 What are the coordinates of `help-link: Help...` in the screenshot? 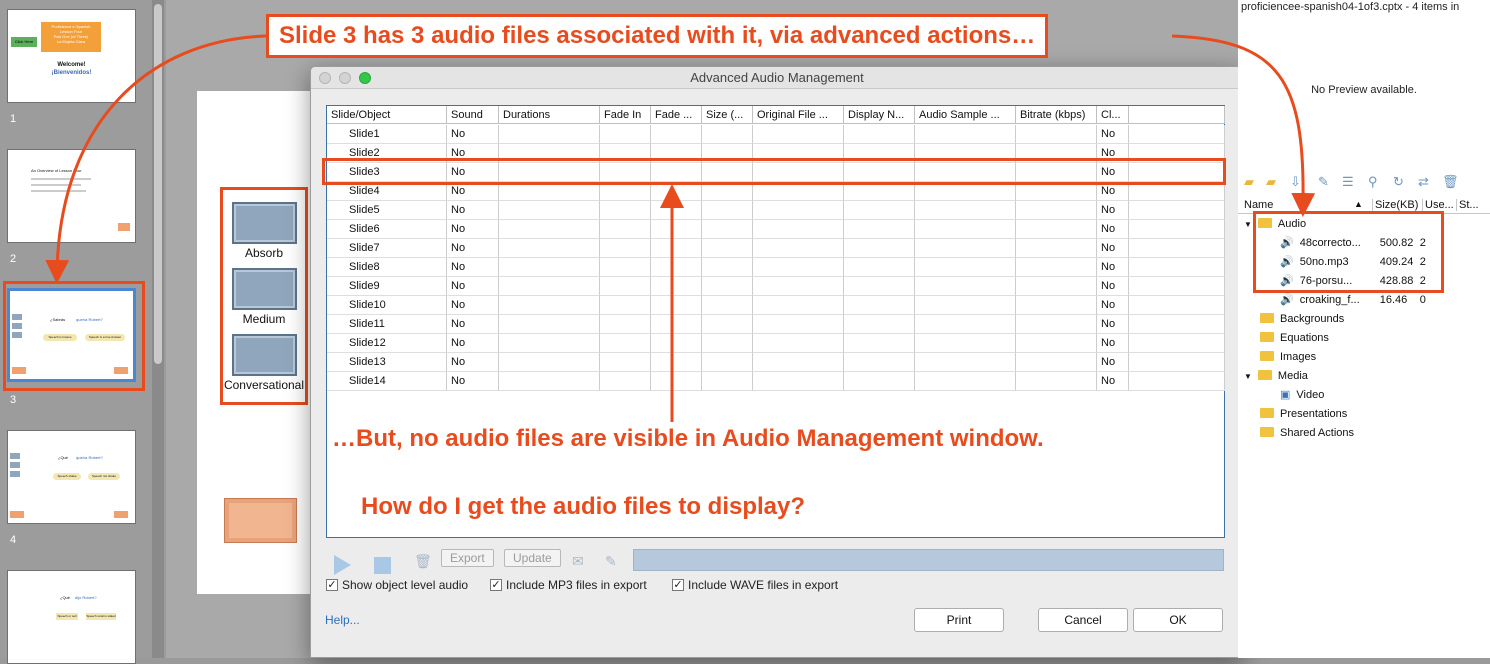 It's located at (342, 620).